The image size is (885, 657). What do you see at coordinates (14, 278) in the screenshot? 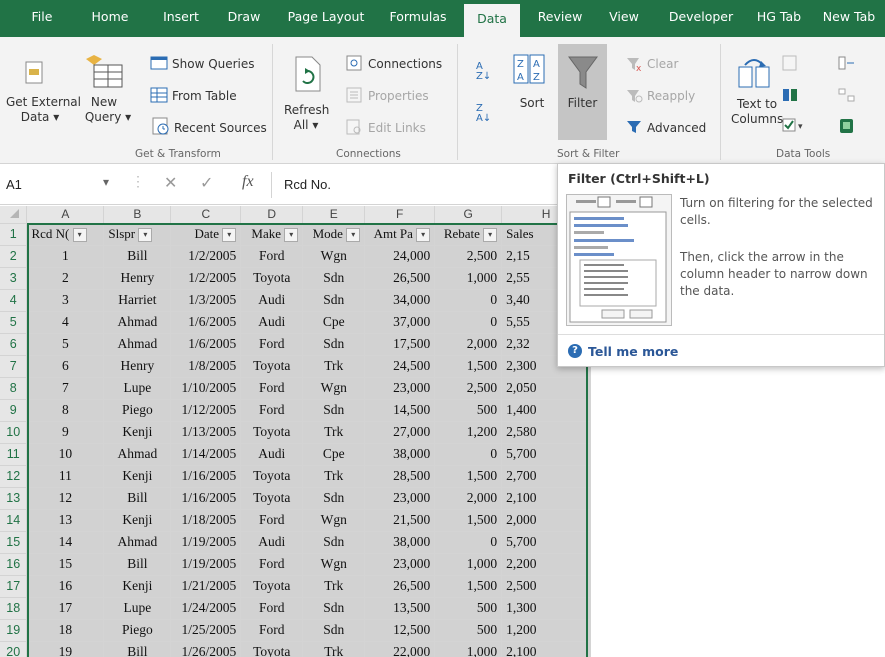
I see `row-header: 3` at bounding box center [14, 278].